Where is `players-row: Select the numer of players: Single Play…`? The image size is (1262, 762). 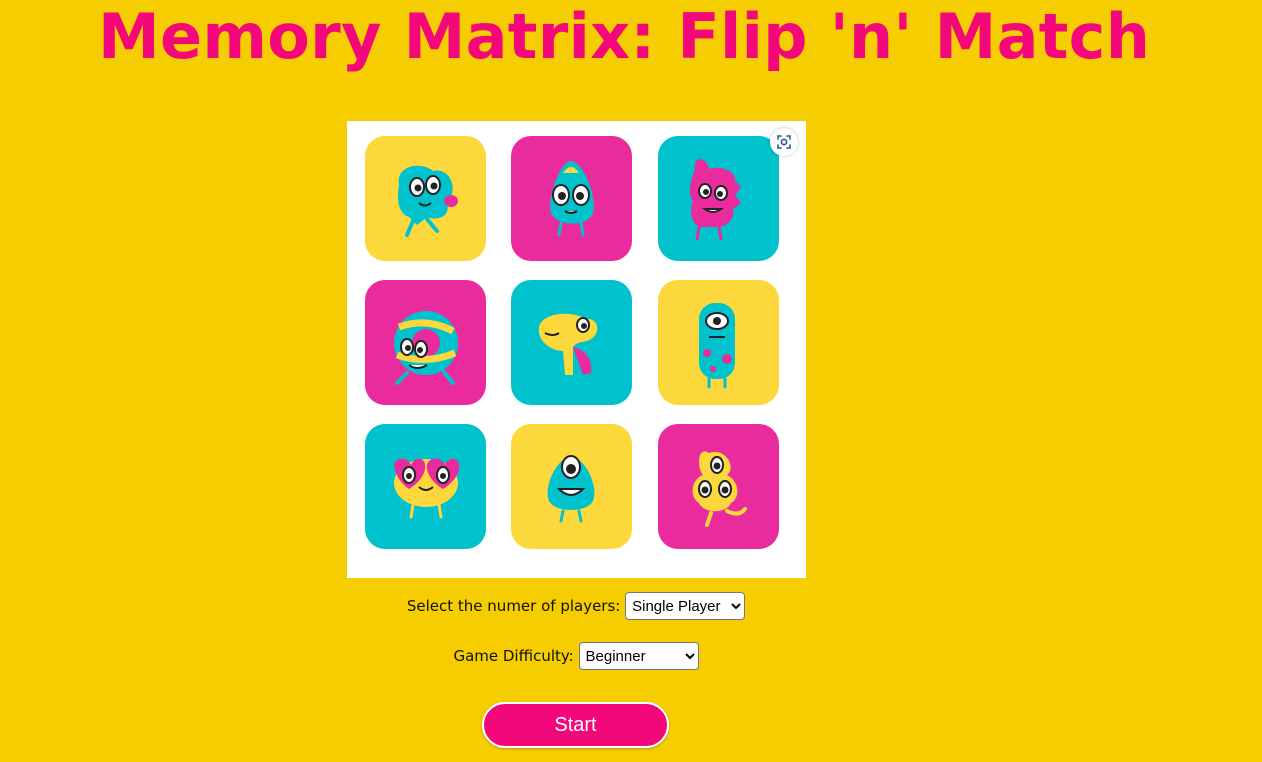 players-row: Select the numer of players: Single Play… is located at coordinates (576, 606).